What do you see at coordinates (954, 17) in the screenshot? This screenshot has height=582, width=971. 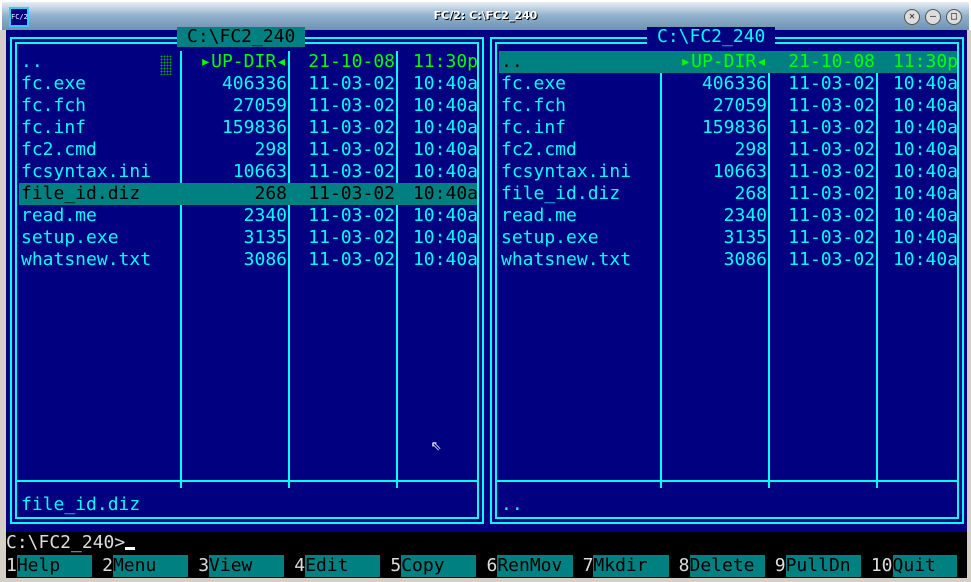 I see `maximize-icon: □` at bounding box center [954, 17].